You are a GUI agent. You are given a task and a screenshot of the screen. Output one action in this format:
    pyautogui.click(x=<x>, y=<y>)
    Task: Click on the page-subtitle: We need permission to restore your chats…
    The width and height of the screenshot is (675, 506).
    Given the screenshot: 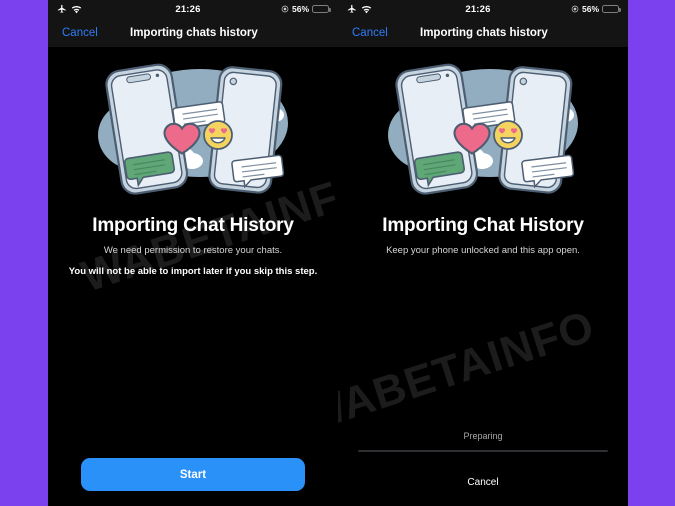 What is the action you would take?
    pyautogui.click(x=193, y=250)
    